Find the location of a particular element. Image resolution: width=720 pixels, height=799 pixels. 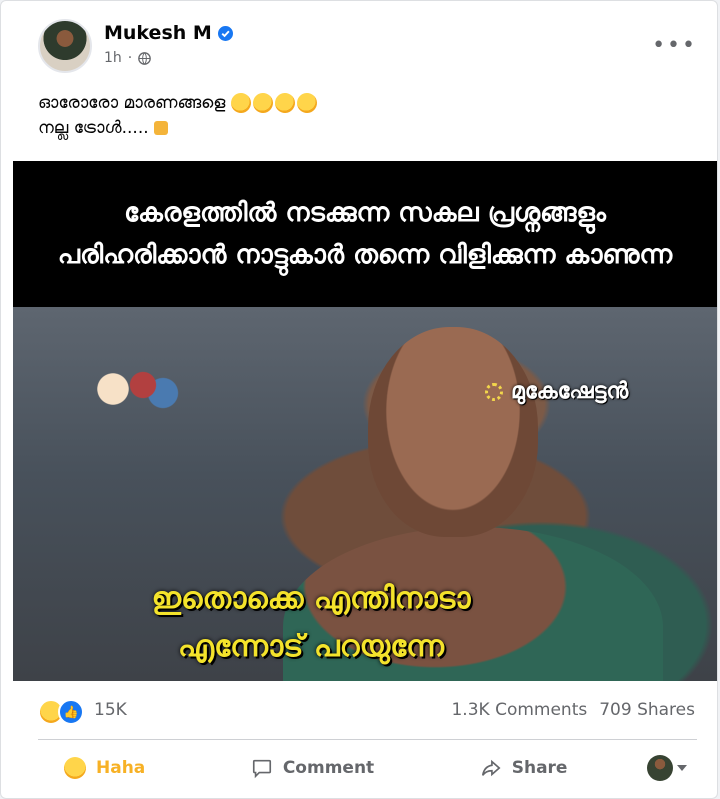

actions-divider is located at coordinates (367, 739).